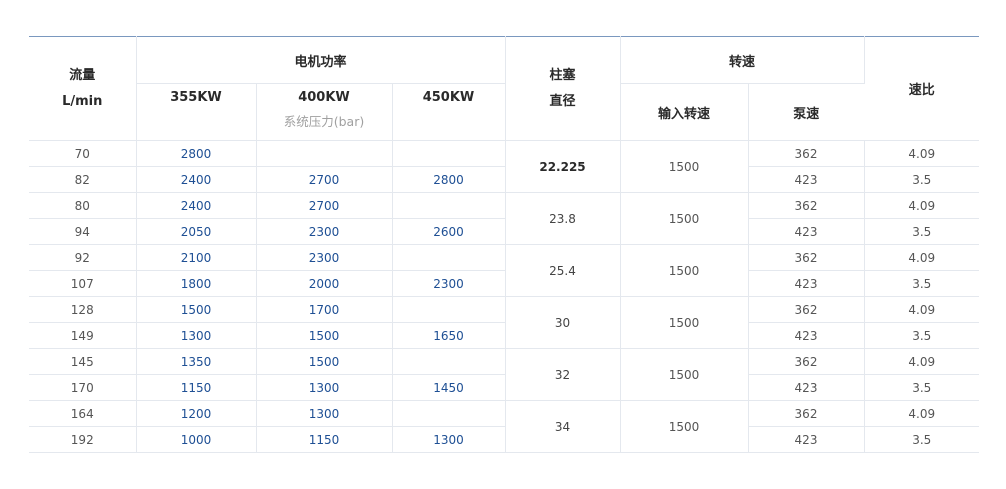 Image resolution: width=1006 pixels, height=489 pixels. What do you see at coordinates (449, 179) in the screenshot?
I see `pressure-450-cell: 2800` at bounding box center [449, 179].